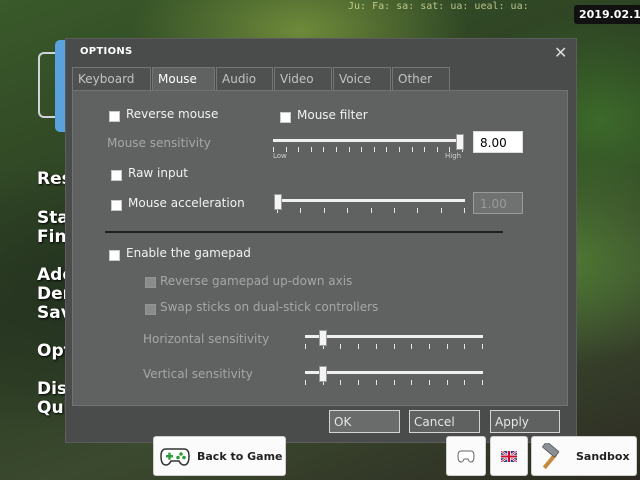 The width and height of the screenshot is (640, 480). Describe the element at coordinates (551, 457) in the screenshot. I see `hammer-icon` at that location.